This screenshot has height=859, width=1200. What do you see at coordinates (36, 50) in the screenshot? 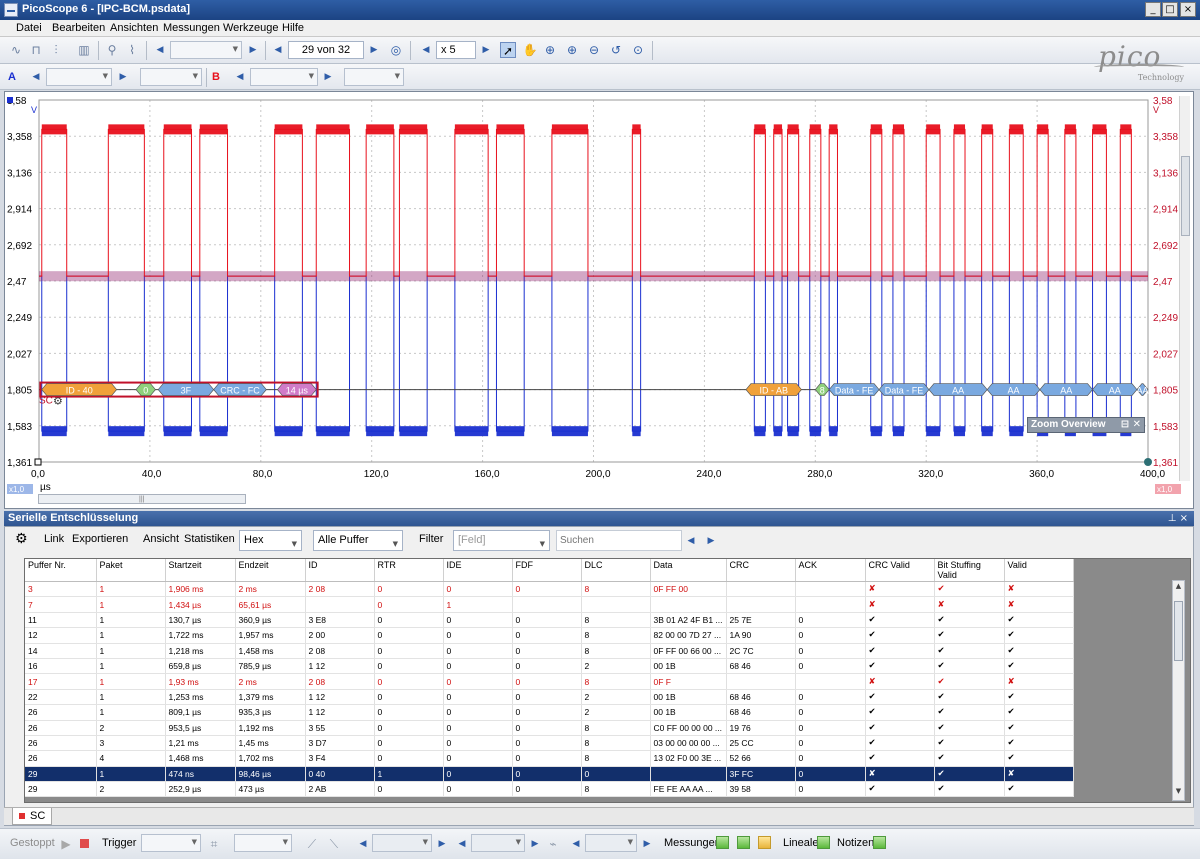
I see `persistence-mode-icon: ⊓` at bounding box center [36, 50].